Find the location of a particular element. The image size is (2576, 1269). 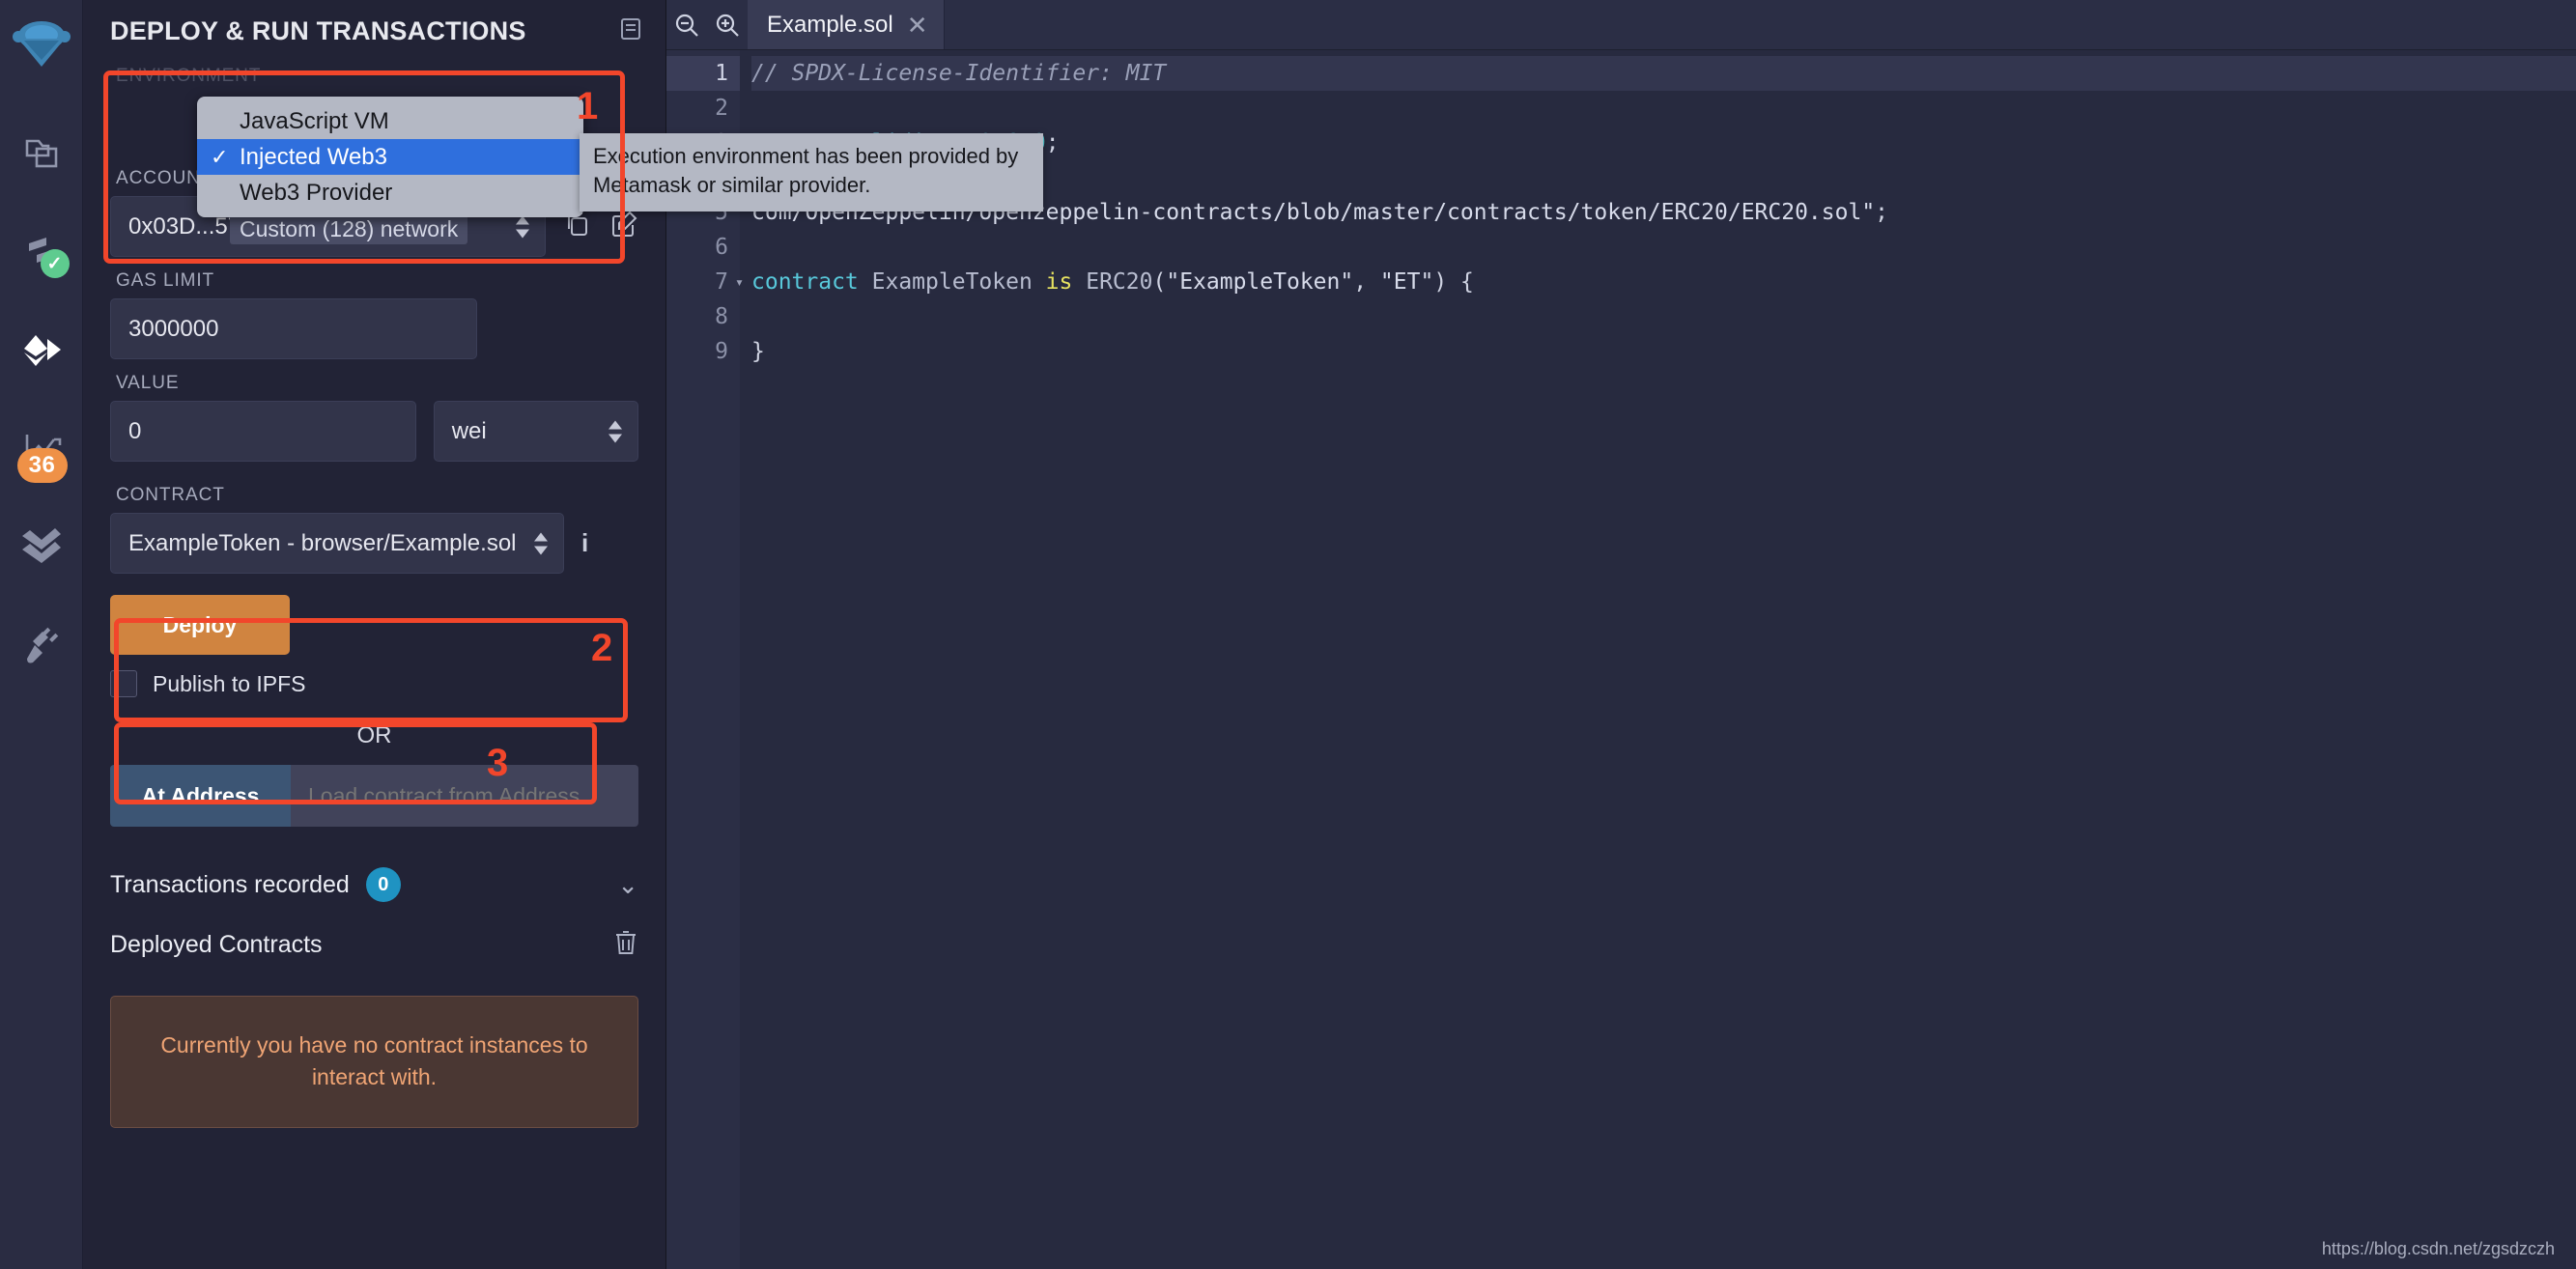

dropdown-option-web3-provider: Web3 Provider is located at coordinates (390, 193).